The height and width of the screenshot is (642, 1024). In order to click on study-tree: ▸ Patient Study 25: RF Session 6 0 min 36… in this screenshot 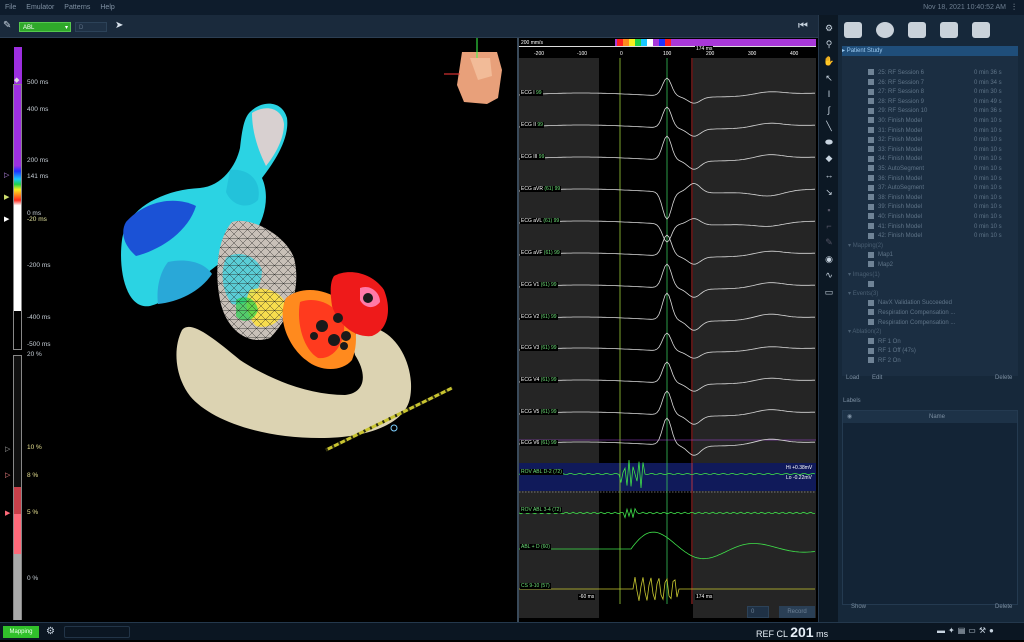, I will do `click(930, 211)`.